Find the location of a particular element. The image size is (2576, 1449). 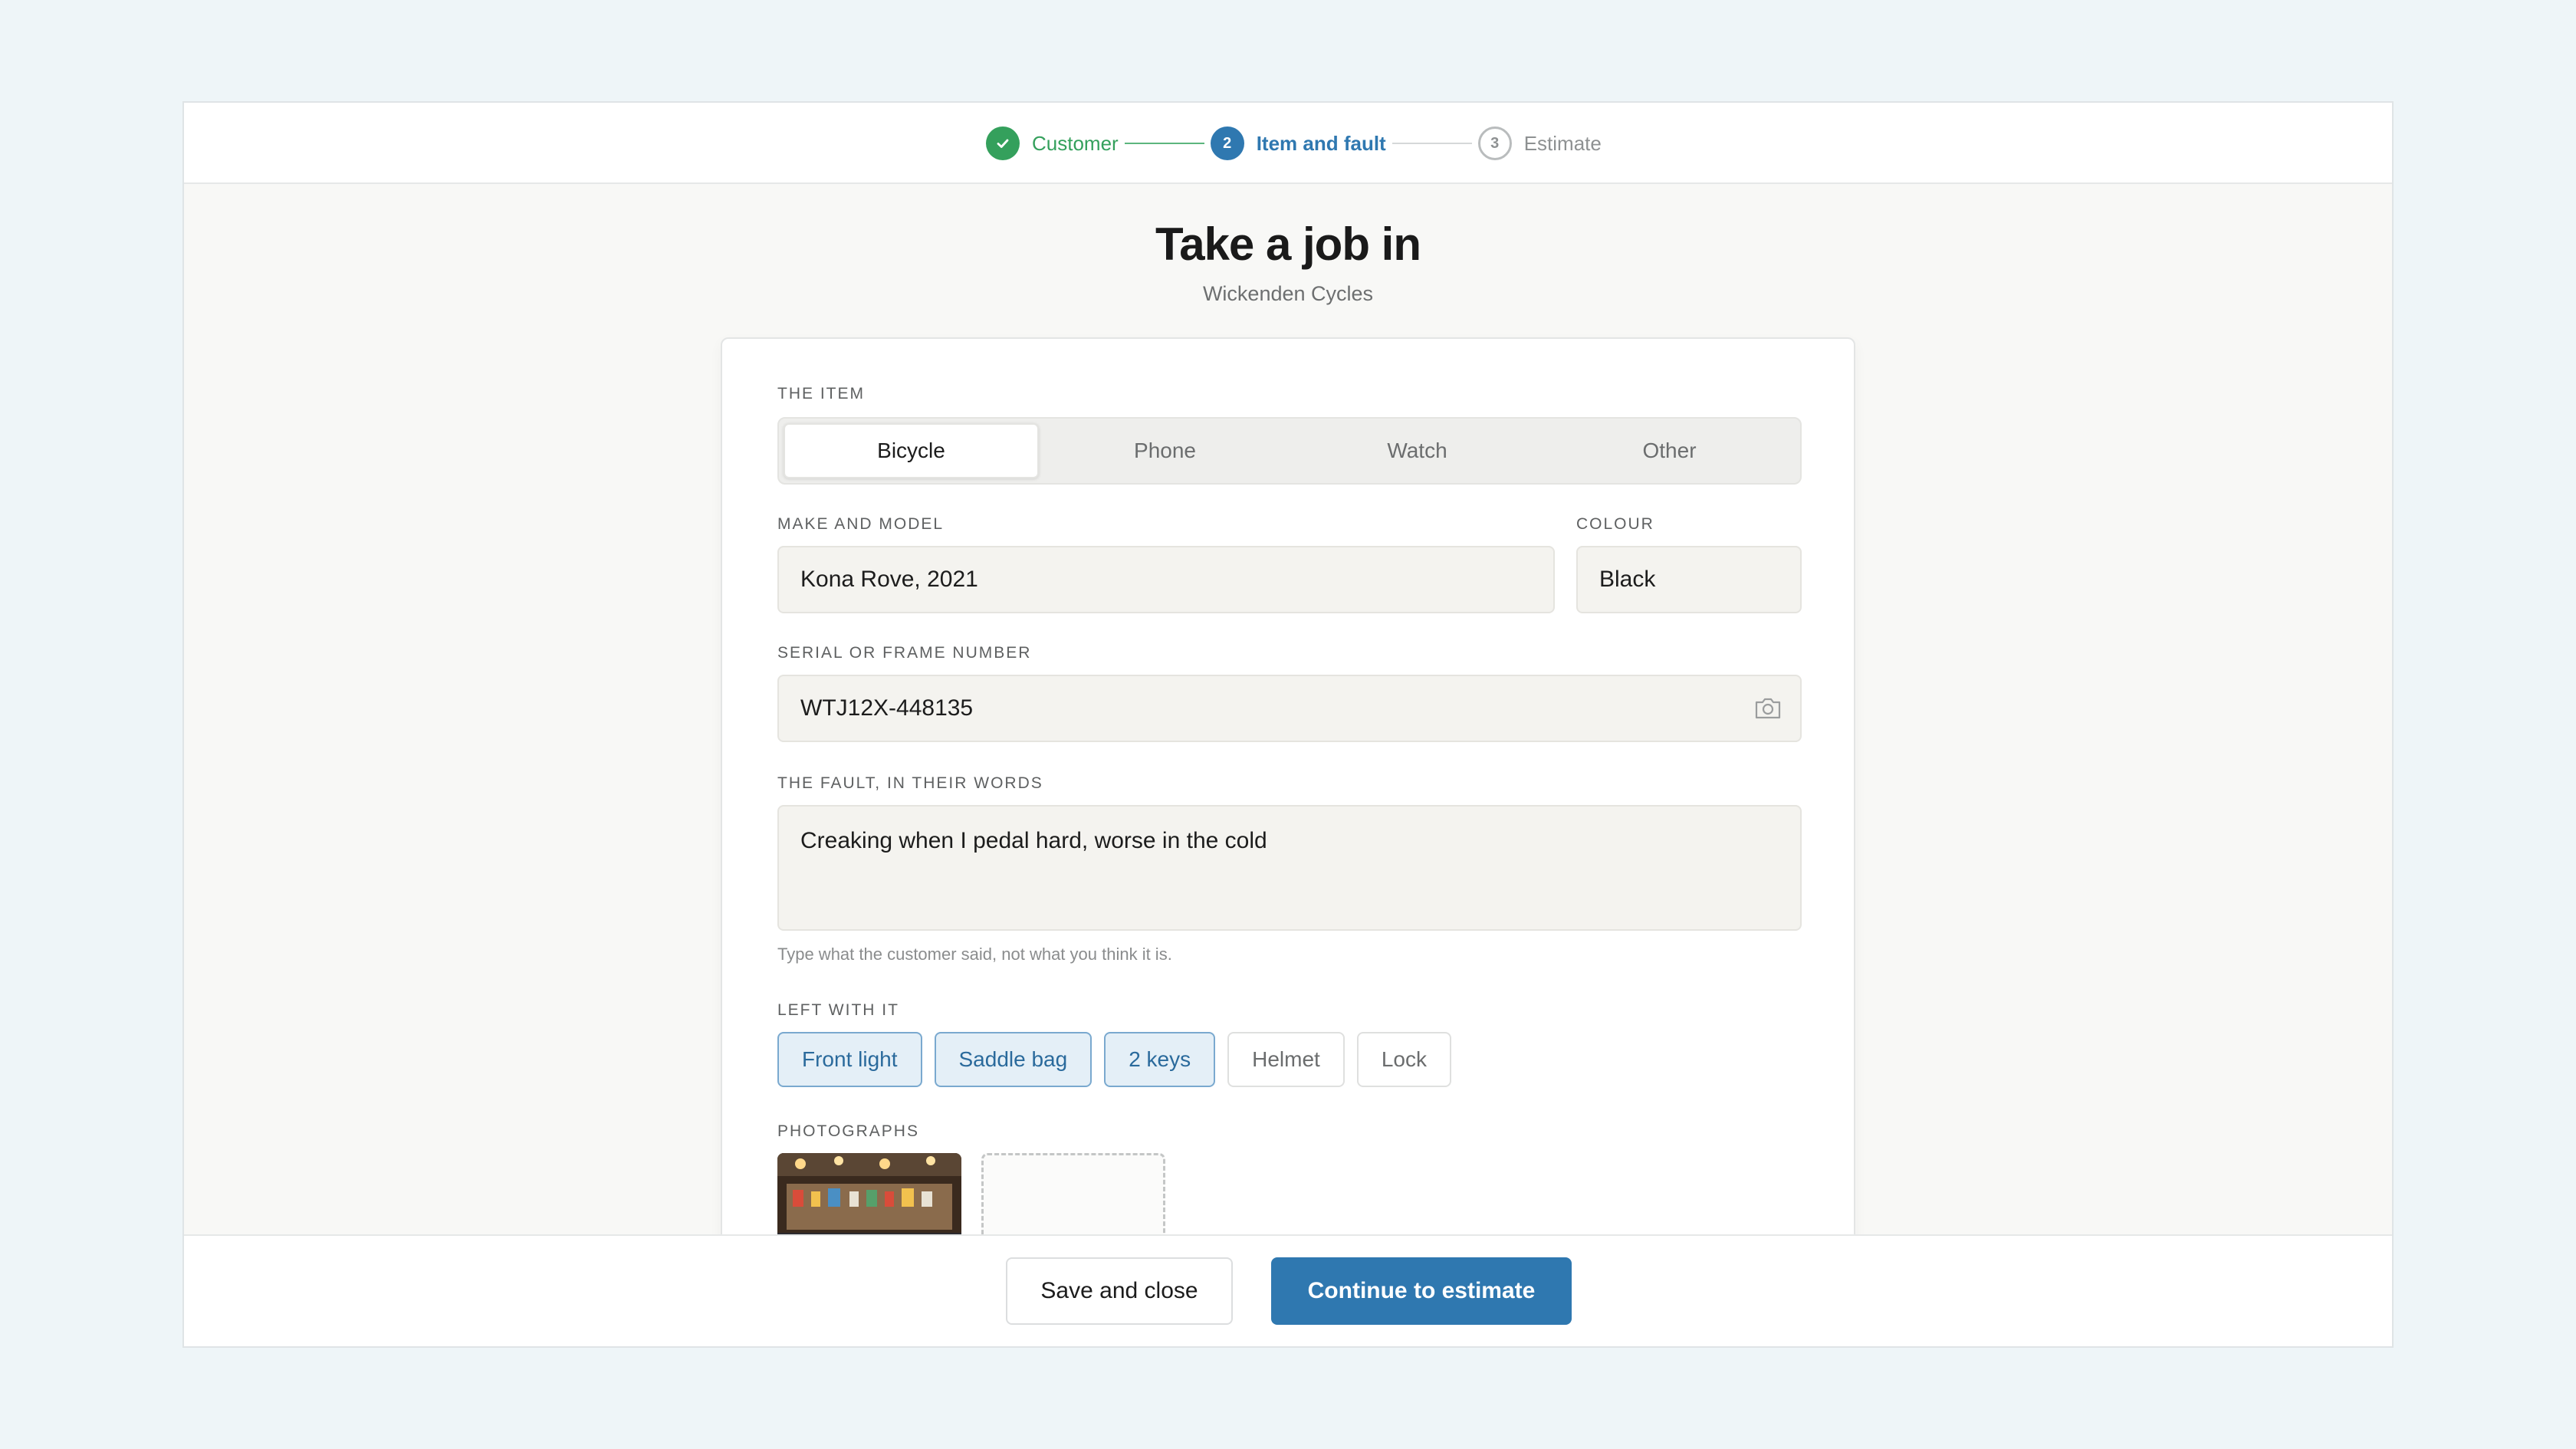

chip-lock: Lock is located at coordinates (1403, 1060).